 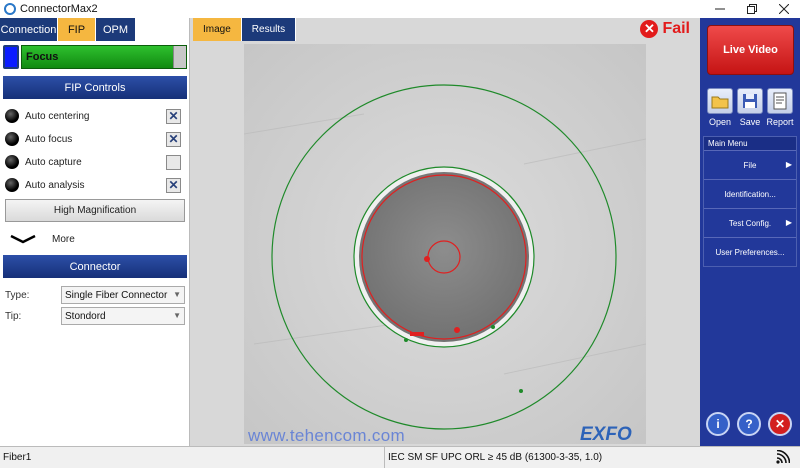 I want to click on connector-type-select: Single Fiber Connector ▼, so click(x=123, y=295).